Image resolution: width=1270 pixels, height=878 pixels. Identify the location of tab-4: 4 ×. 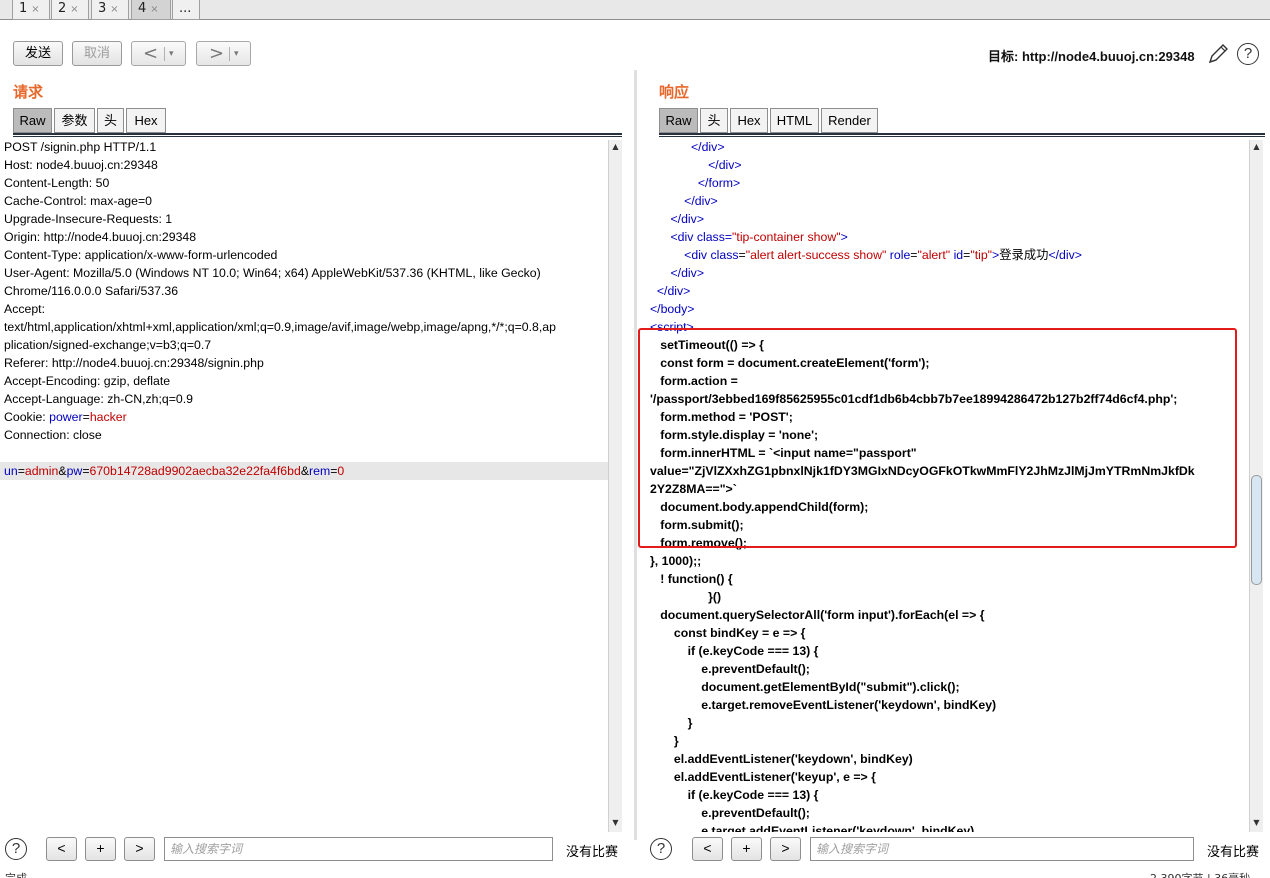
(151, 10).